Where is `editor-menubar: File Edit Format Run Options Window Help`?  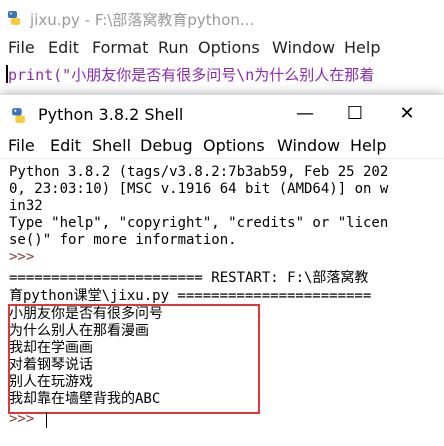 editor-menubar: File Edit Format Run Options Window Help is located at coordinates (222, 49).